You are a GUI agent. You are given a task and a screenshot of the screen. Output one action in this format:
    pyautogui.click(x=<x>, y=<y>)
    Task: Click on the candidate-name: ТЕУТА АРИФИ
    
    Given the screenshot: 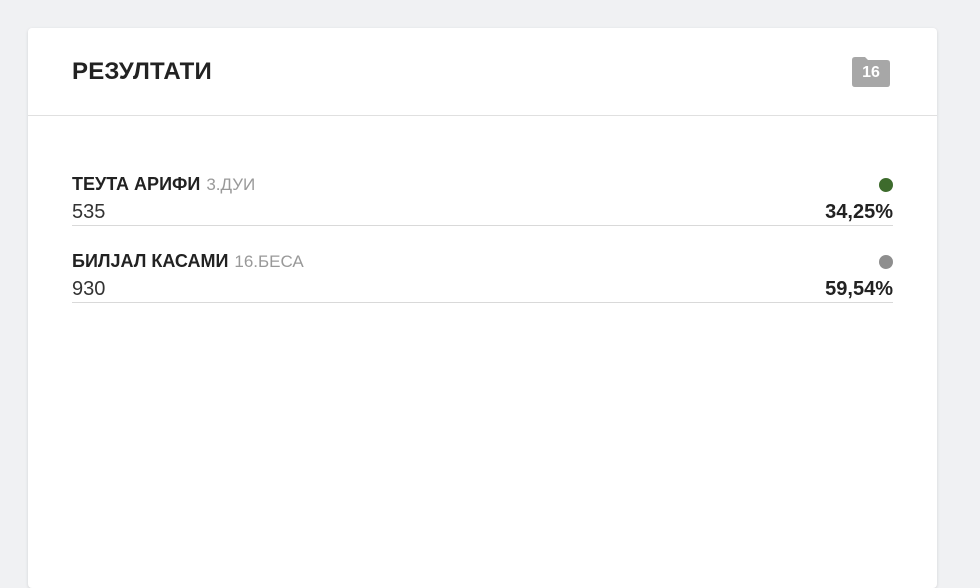 What is the action you would take?
    pyautogui.click(x=136, y=184)
    